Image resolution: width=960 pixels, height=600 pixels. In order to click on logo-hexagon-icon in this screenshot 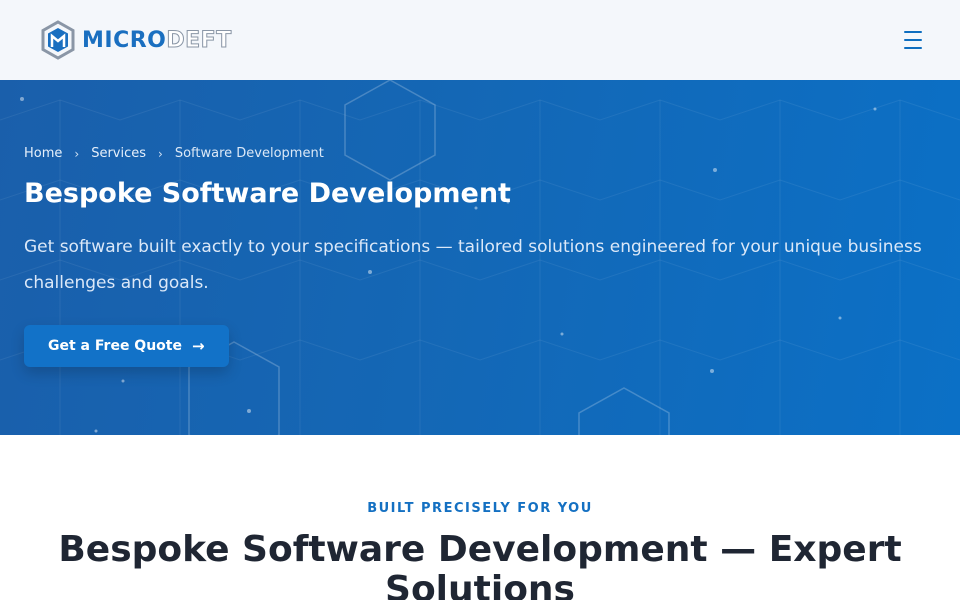, I will do `click(58, 40)`.